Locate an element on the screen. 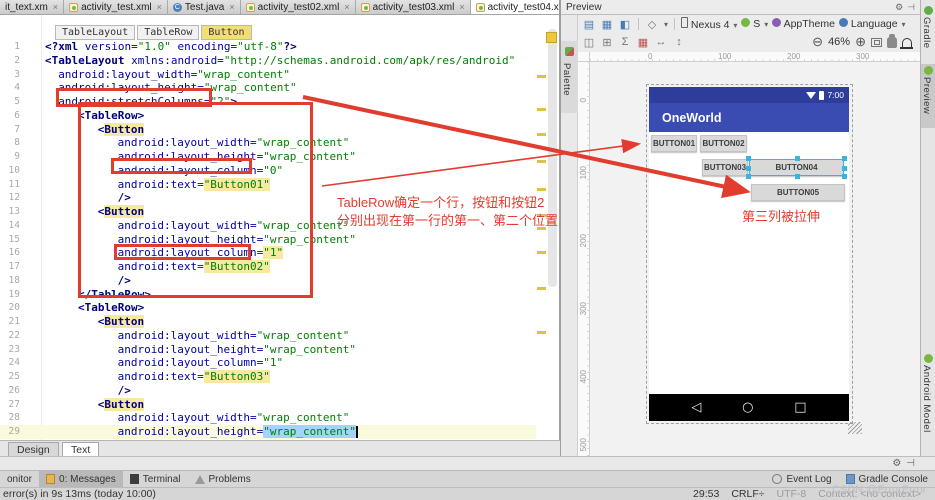  editor-scrollbar is located at coordinates (552, 158).